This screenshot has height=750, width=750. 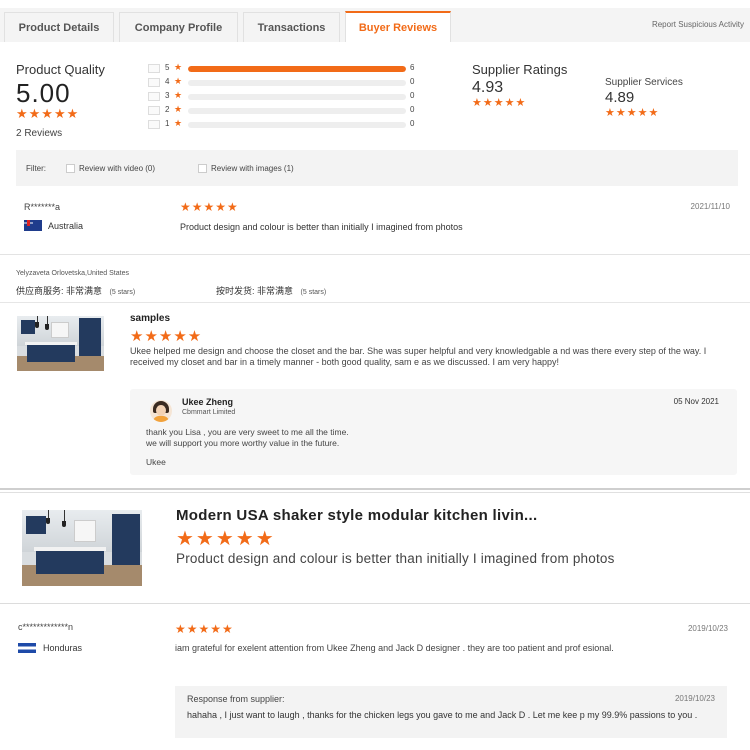 I want to click on supplier-service-stars: (5 stars), so click(x=122, y=292).